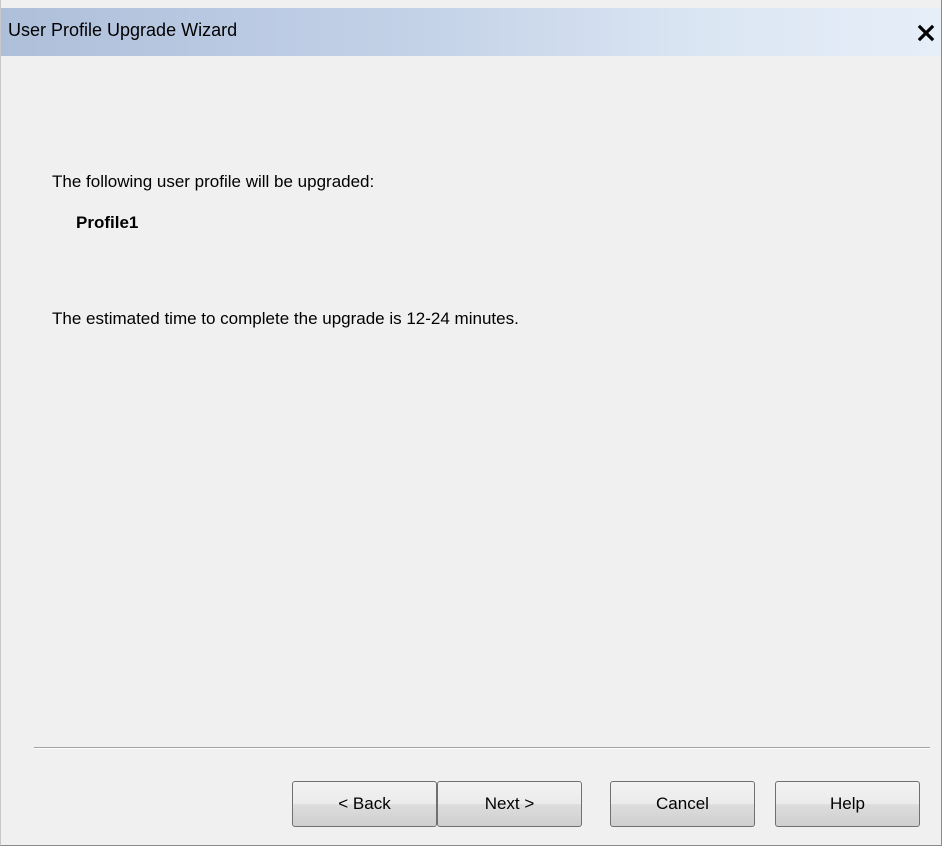 The height and width of the screenshot is (846, 942). I want to click on window-title: User Profile Upgrade Wizard, so click(123, 30).